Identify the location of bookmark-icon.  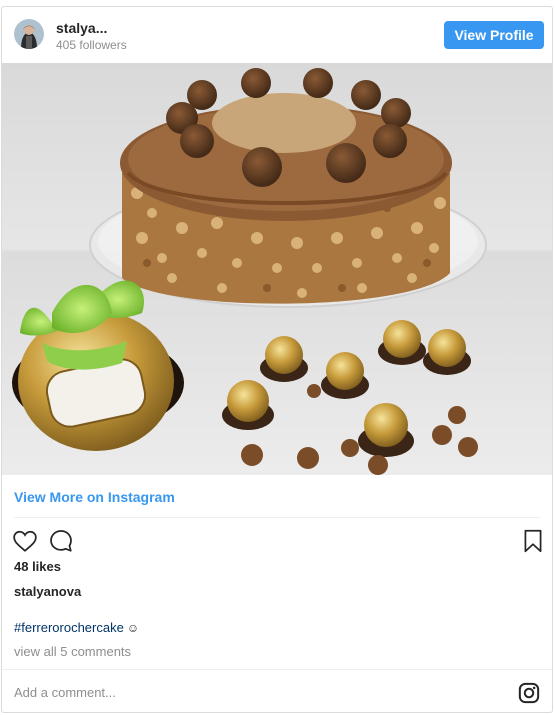
(533, 541).